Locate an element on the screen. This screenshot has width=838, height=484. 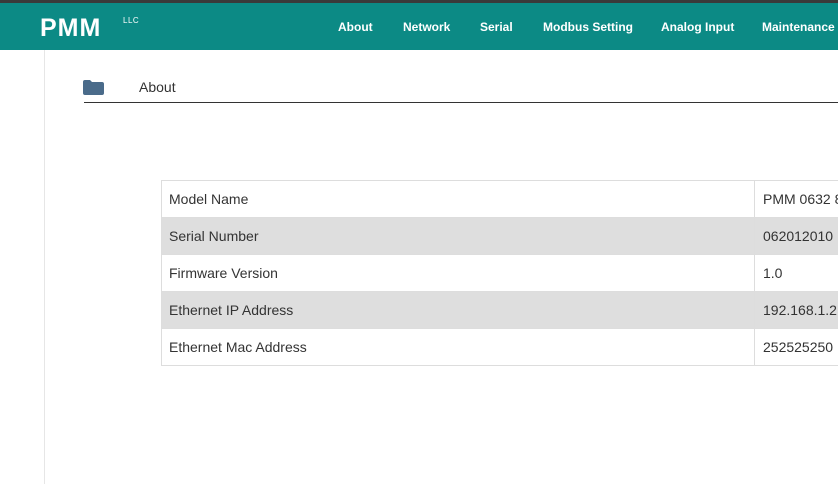
nav-item-analog-input: Analog Input is located at coordinates (697, 27).